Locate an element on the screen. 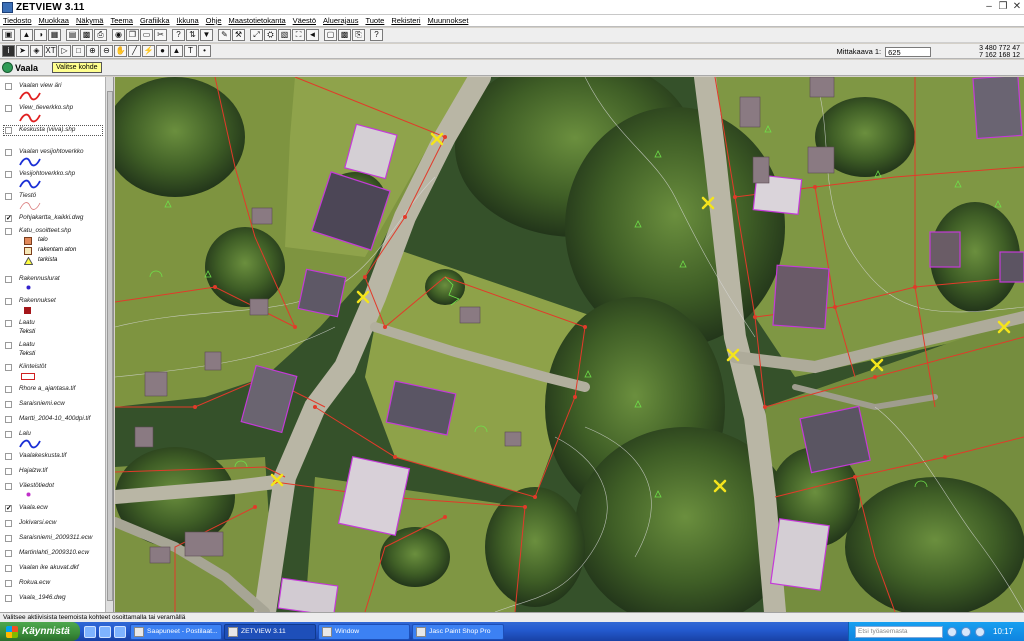 This screenshot has width=1024, height=641. menu-population: Väestö is located at coordinates (304, 20).